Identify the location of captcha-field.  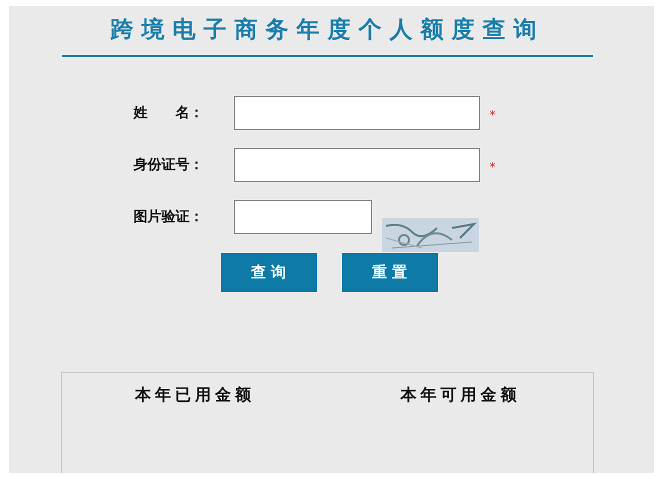
(303, 217).